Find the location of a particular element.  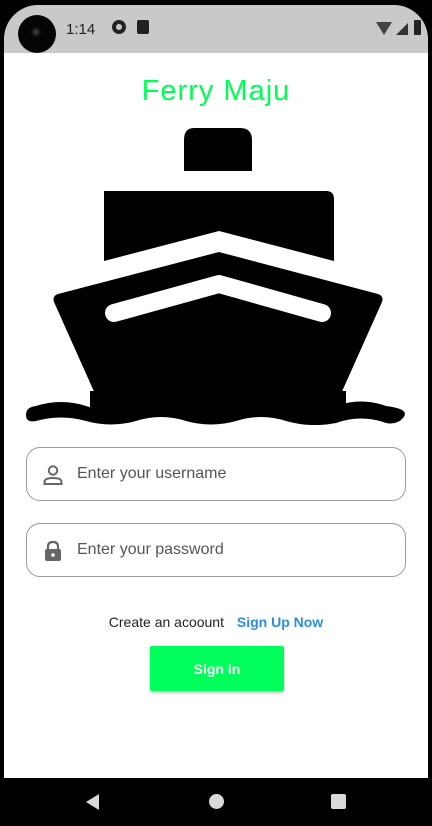

password-input is located at coordinates (234, 550).